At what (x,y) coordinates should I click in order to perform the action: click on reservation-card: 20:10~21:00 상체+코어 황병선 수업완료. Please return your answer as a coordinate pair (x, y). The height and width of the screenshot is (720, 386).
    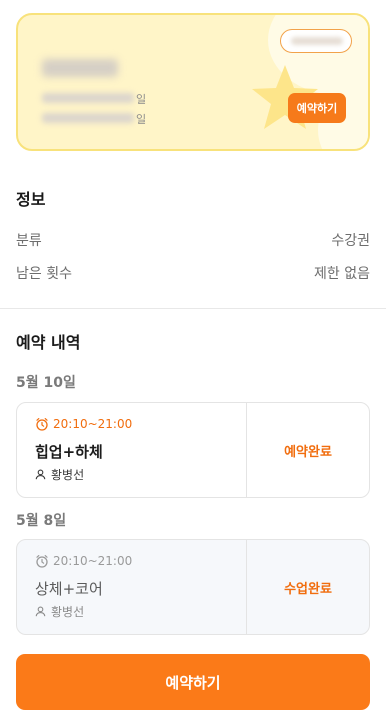
    Looking at the image, I should click on (193, 587).